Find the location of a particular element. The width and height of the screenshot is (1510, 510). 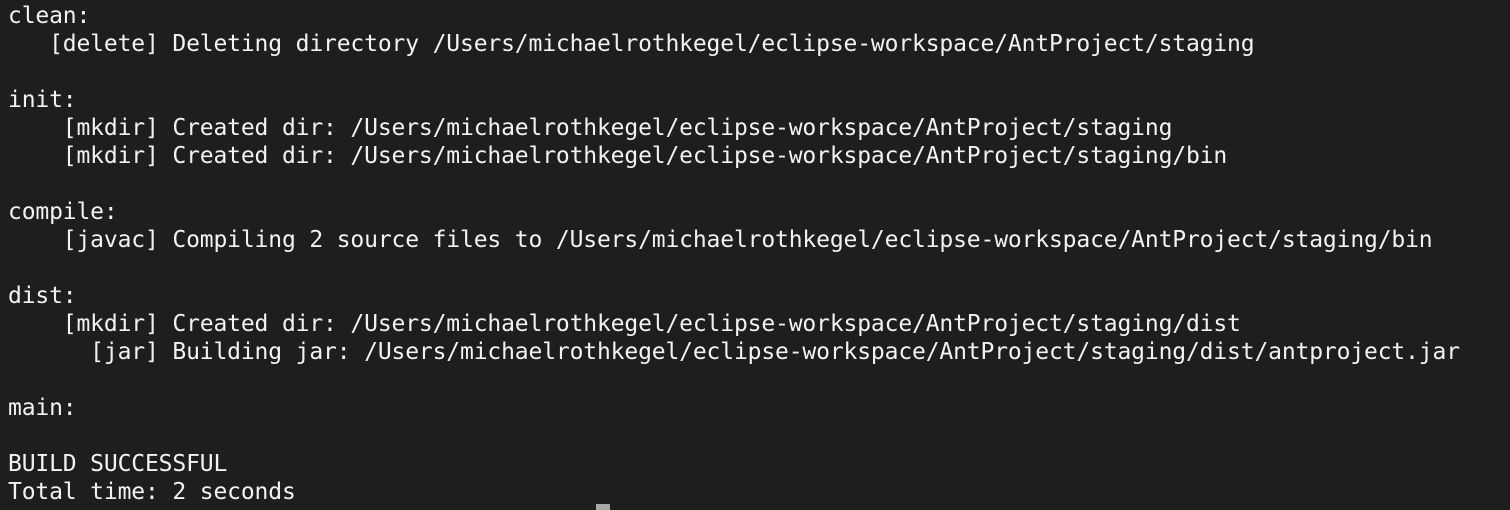

target-init-line: init: is located at coordinates (42, 100).